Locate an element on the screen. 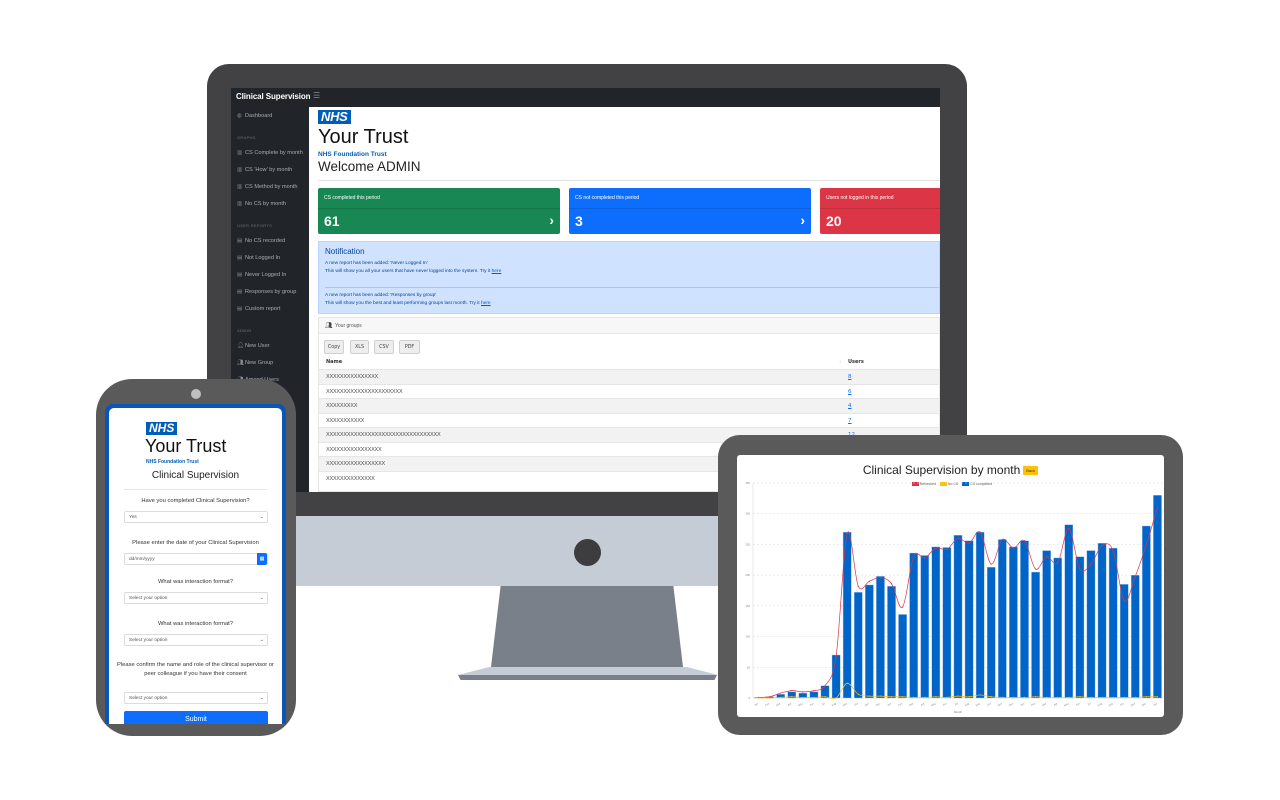  completed-cs-select: Yes ⌄ is located at coordinates (196, 517).